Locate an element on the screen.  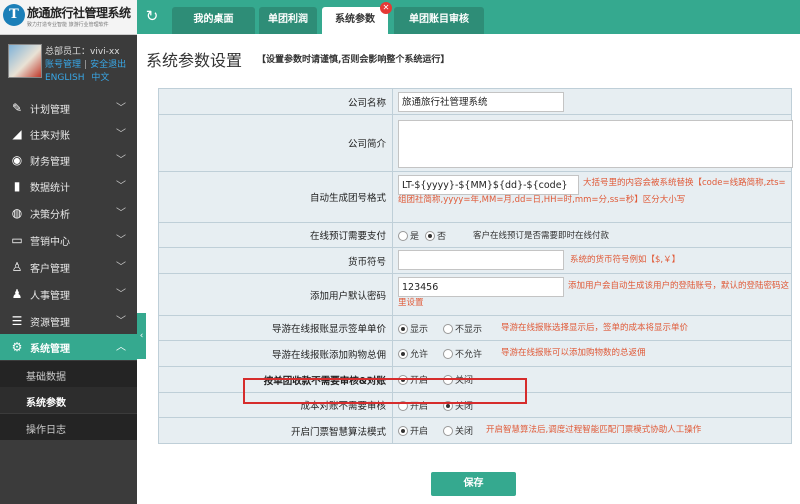
form-row: 在线预订需要支付 是 否 客户在线预订是否需要即时在线付款 is located at coordinates (475, 235).